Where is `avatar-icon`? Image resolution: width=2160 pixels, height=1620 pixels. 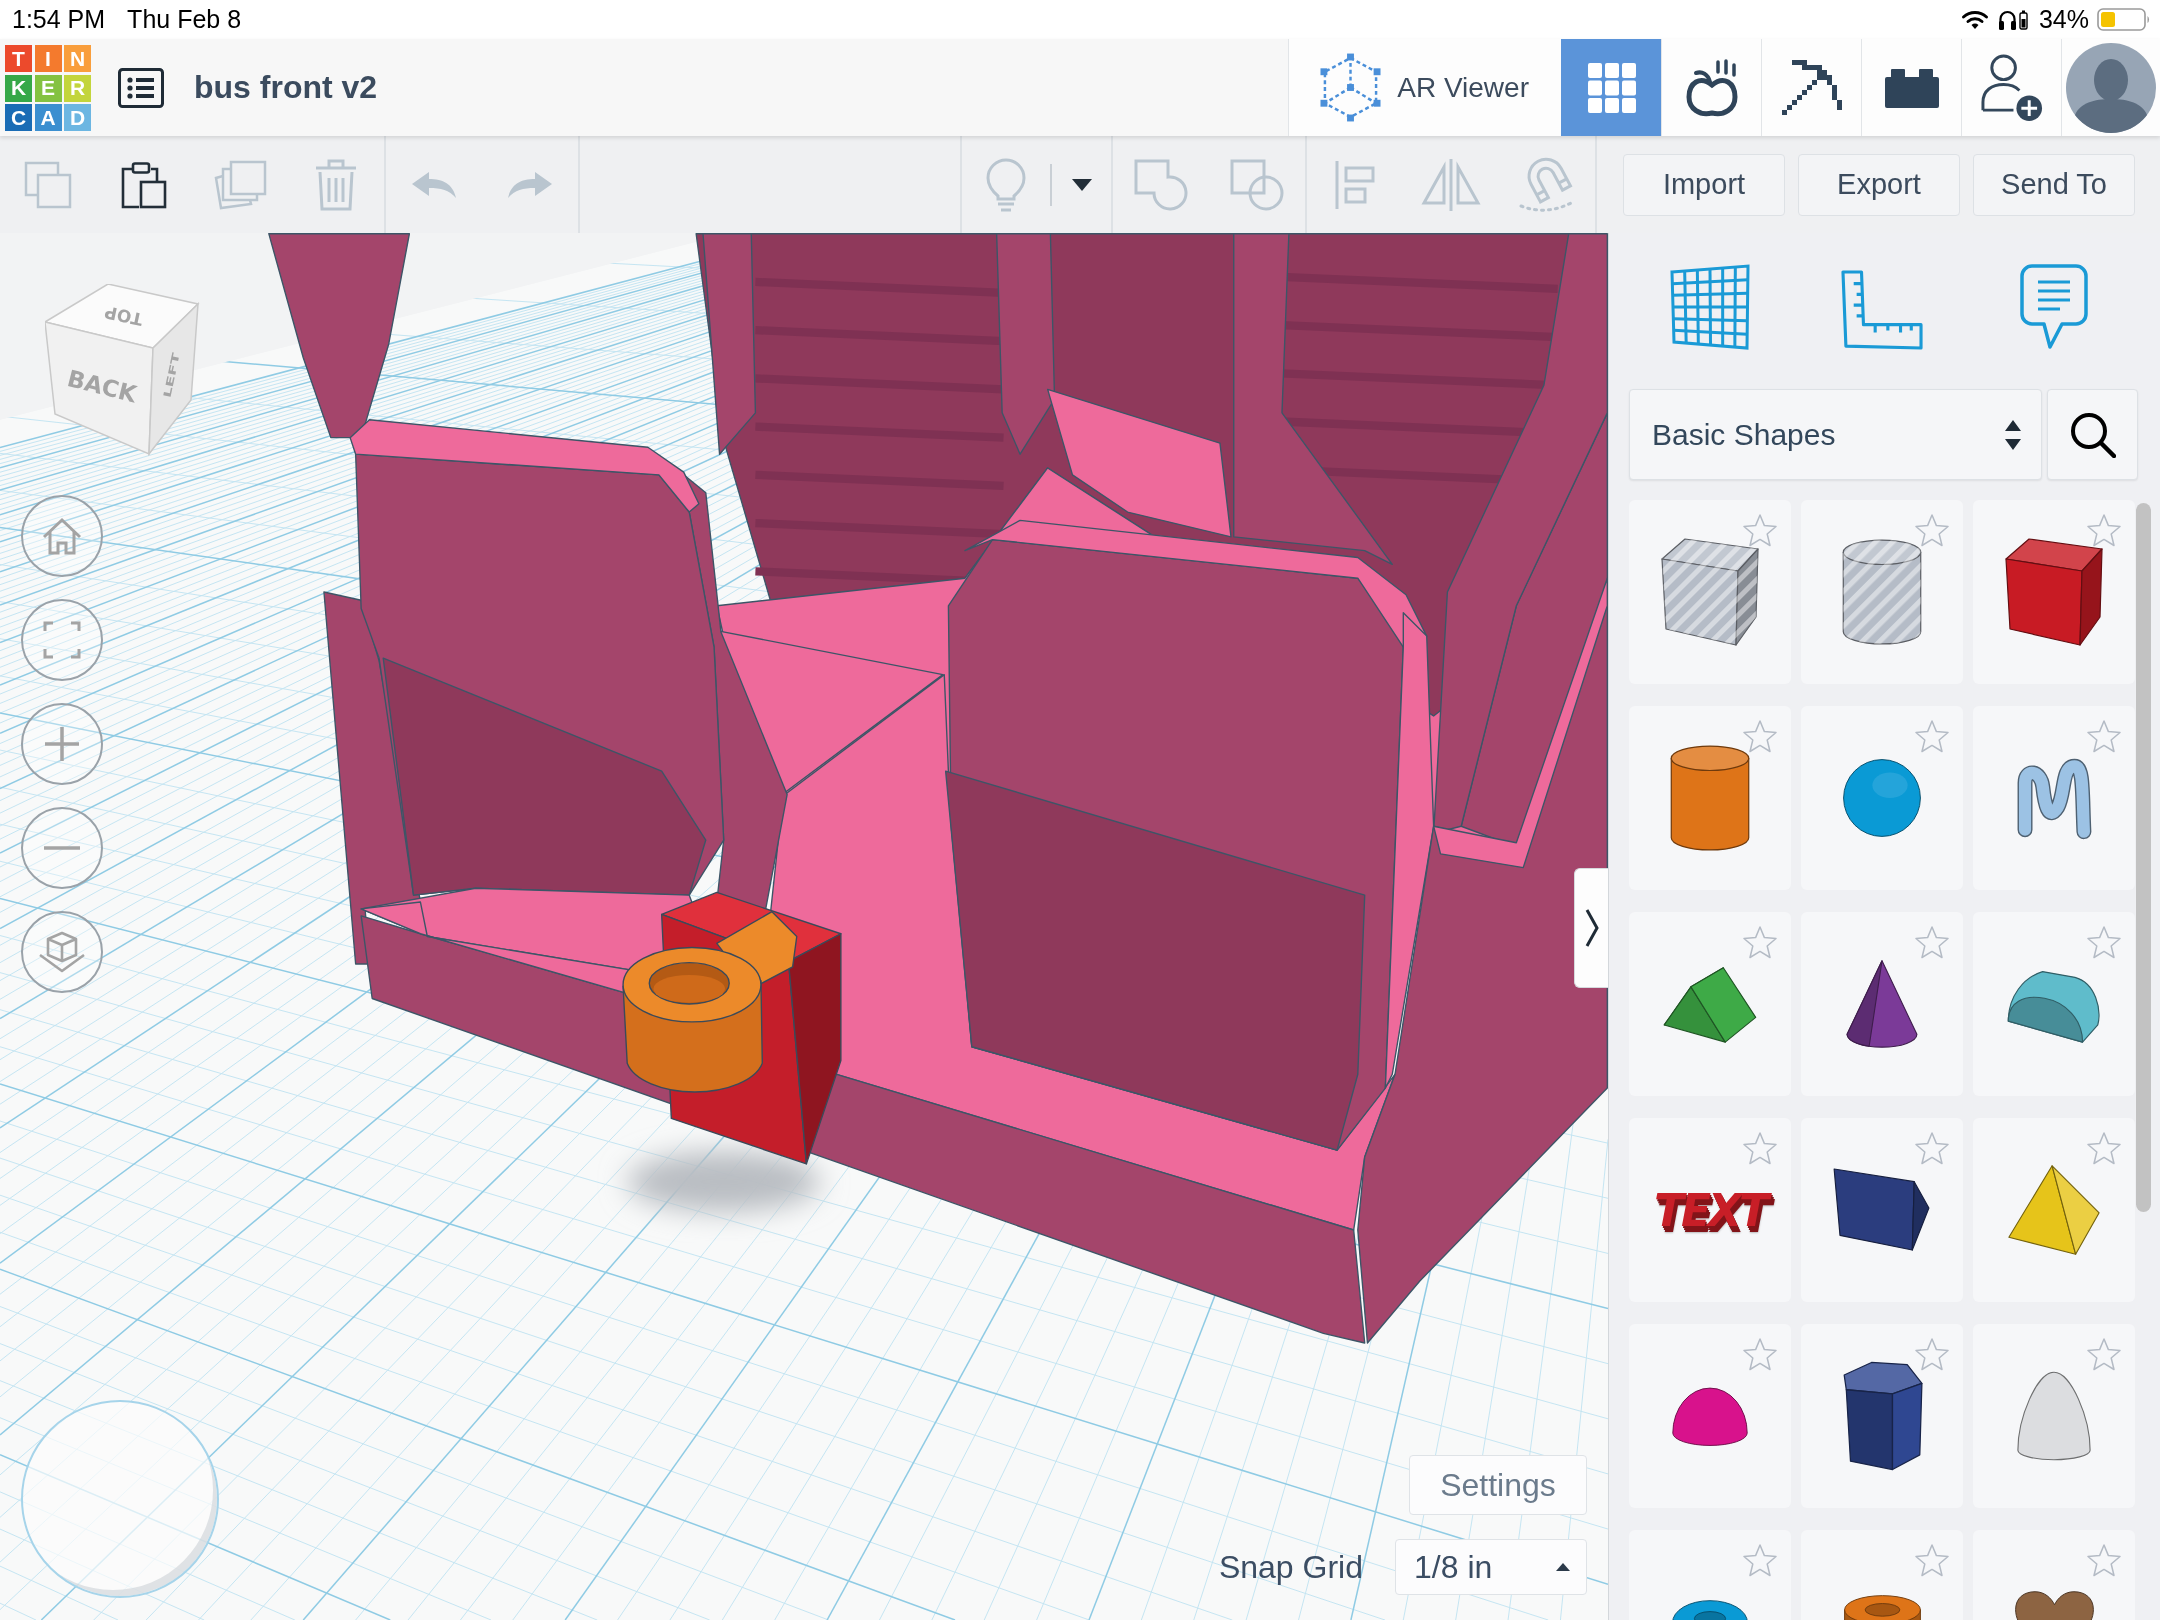 avatar-icon is located at coordinates (2111, 87).